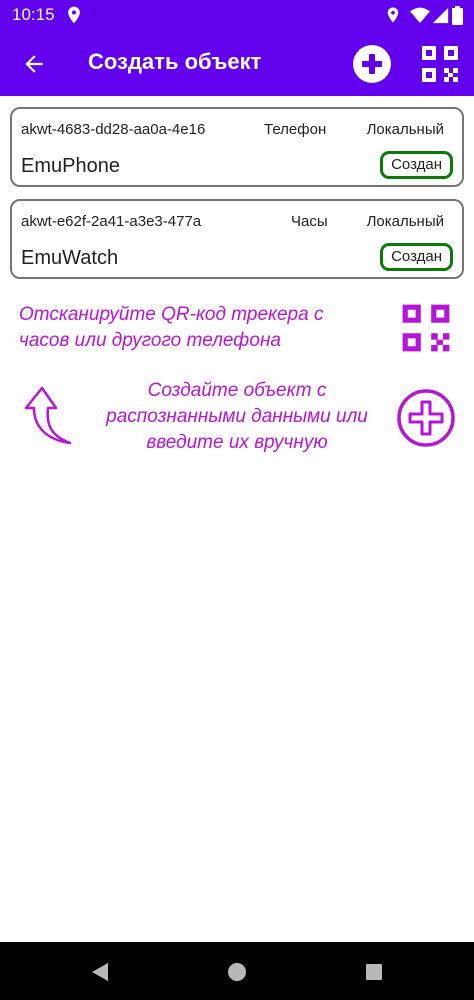 The image size is (474, 1000). I want to click on object-type: Телефон, so click(295, 129).